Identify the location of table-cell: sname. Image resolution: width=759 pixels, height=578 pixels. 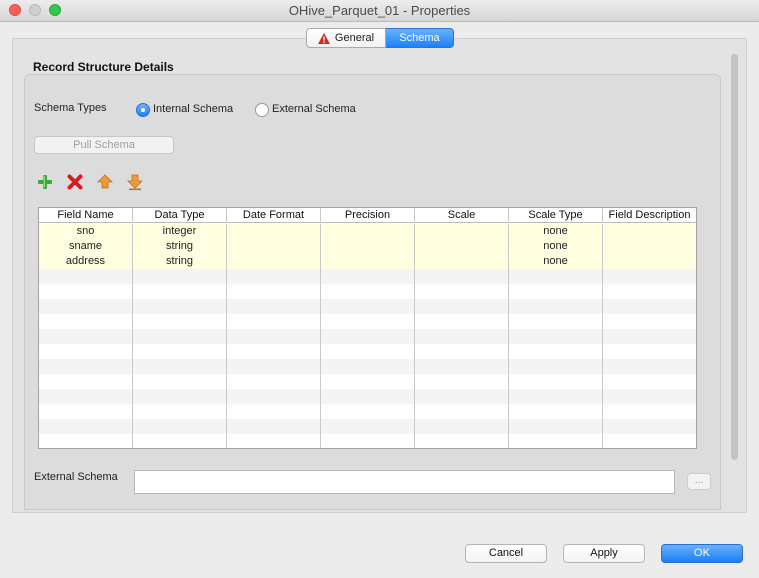
(86, 246).